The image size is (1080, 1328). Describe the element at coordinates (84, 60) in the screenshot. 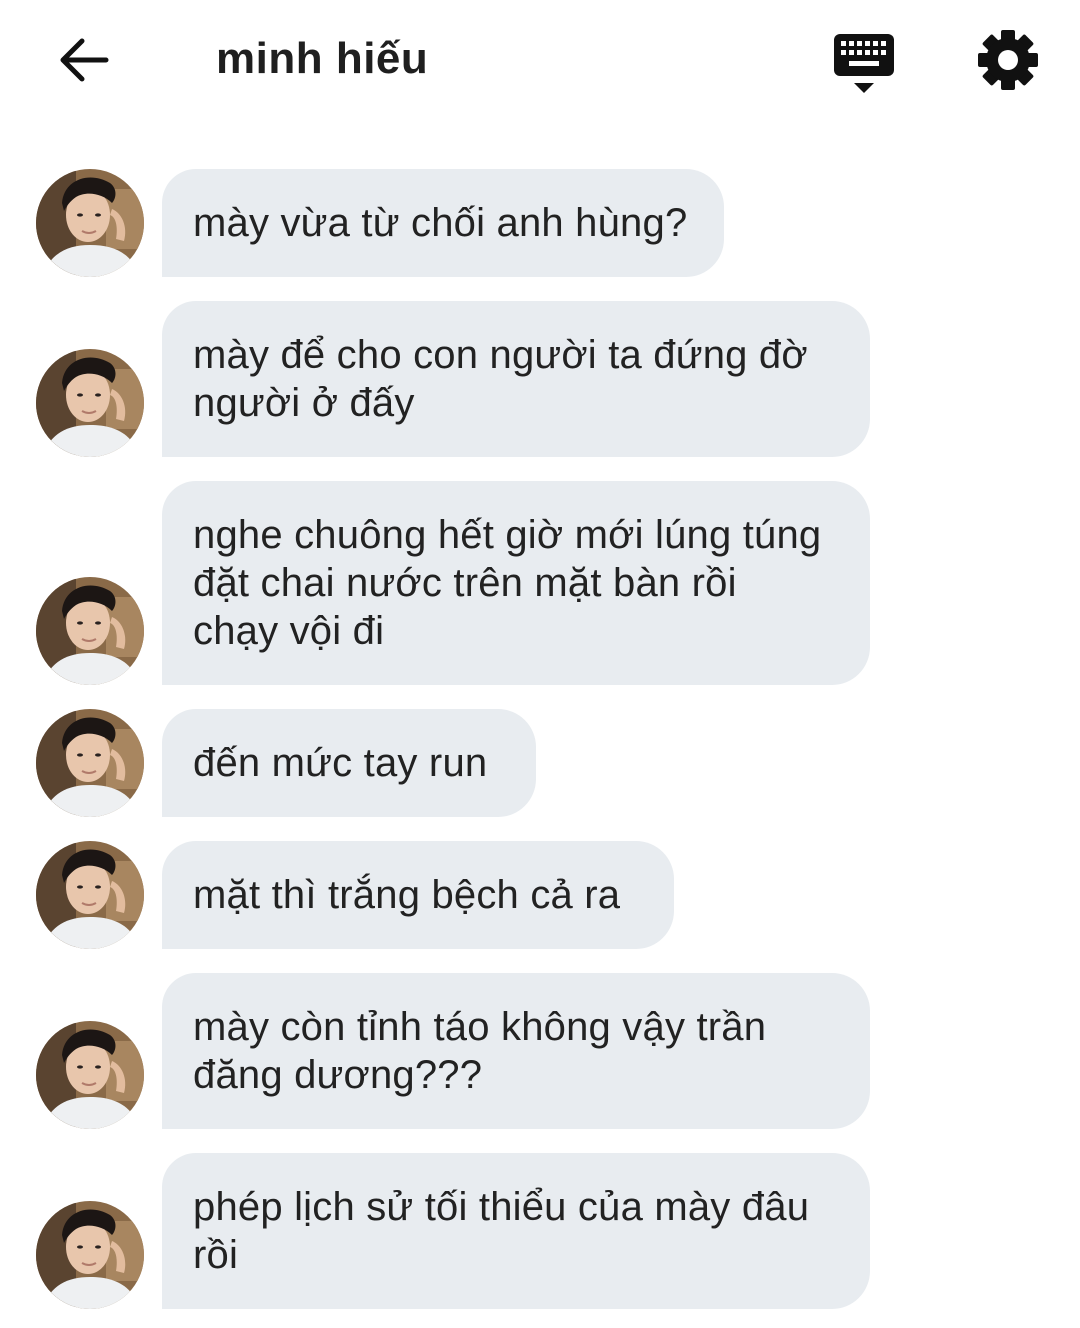

I see `back-arrow-icon` at that location.